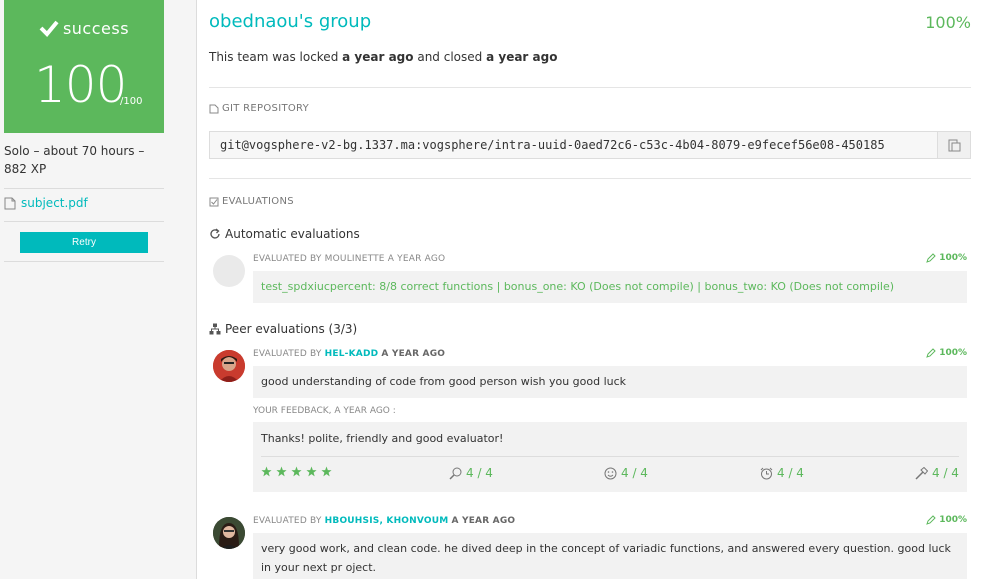 Image resolution: width=988 pixels, height=579 pixels. I want to click on score-value: 100, so click(80, 85).